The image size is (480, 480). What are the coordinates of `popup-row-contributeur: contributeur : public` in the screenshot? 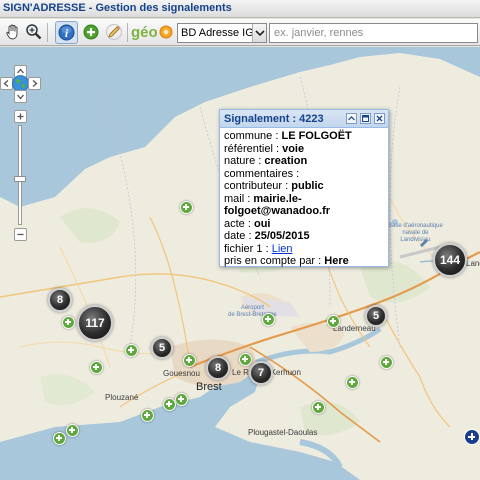 It's located at (274, 186).